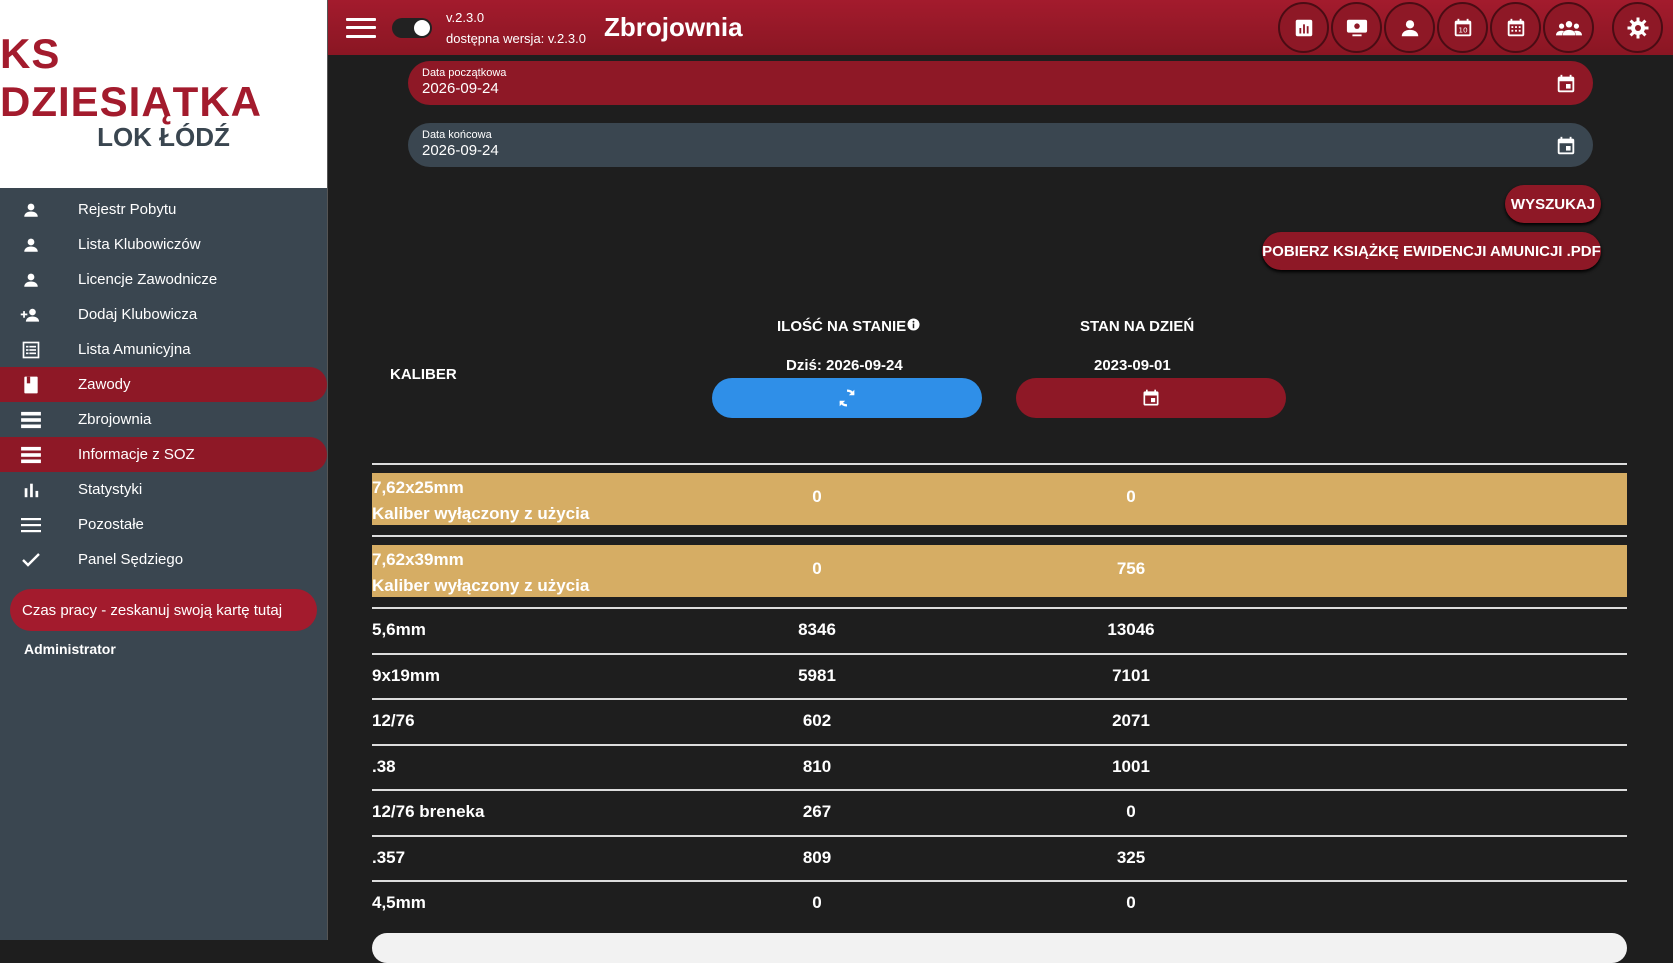  I want to click on sidebar-item-label: Rejestr Pobytu, so click(127, 209).